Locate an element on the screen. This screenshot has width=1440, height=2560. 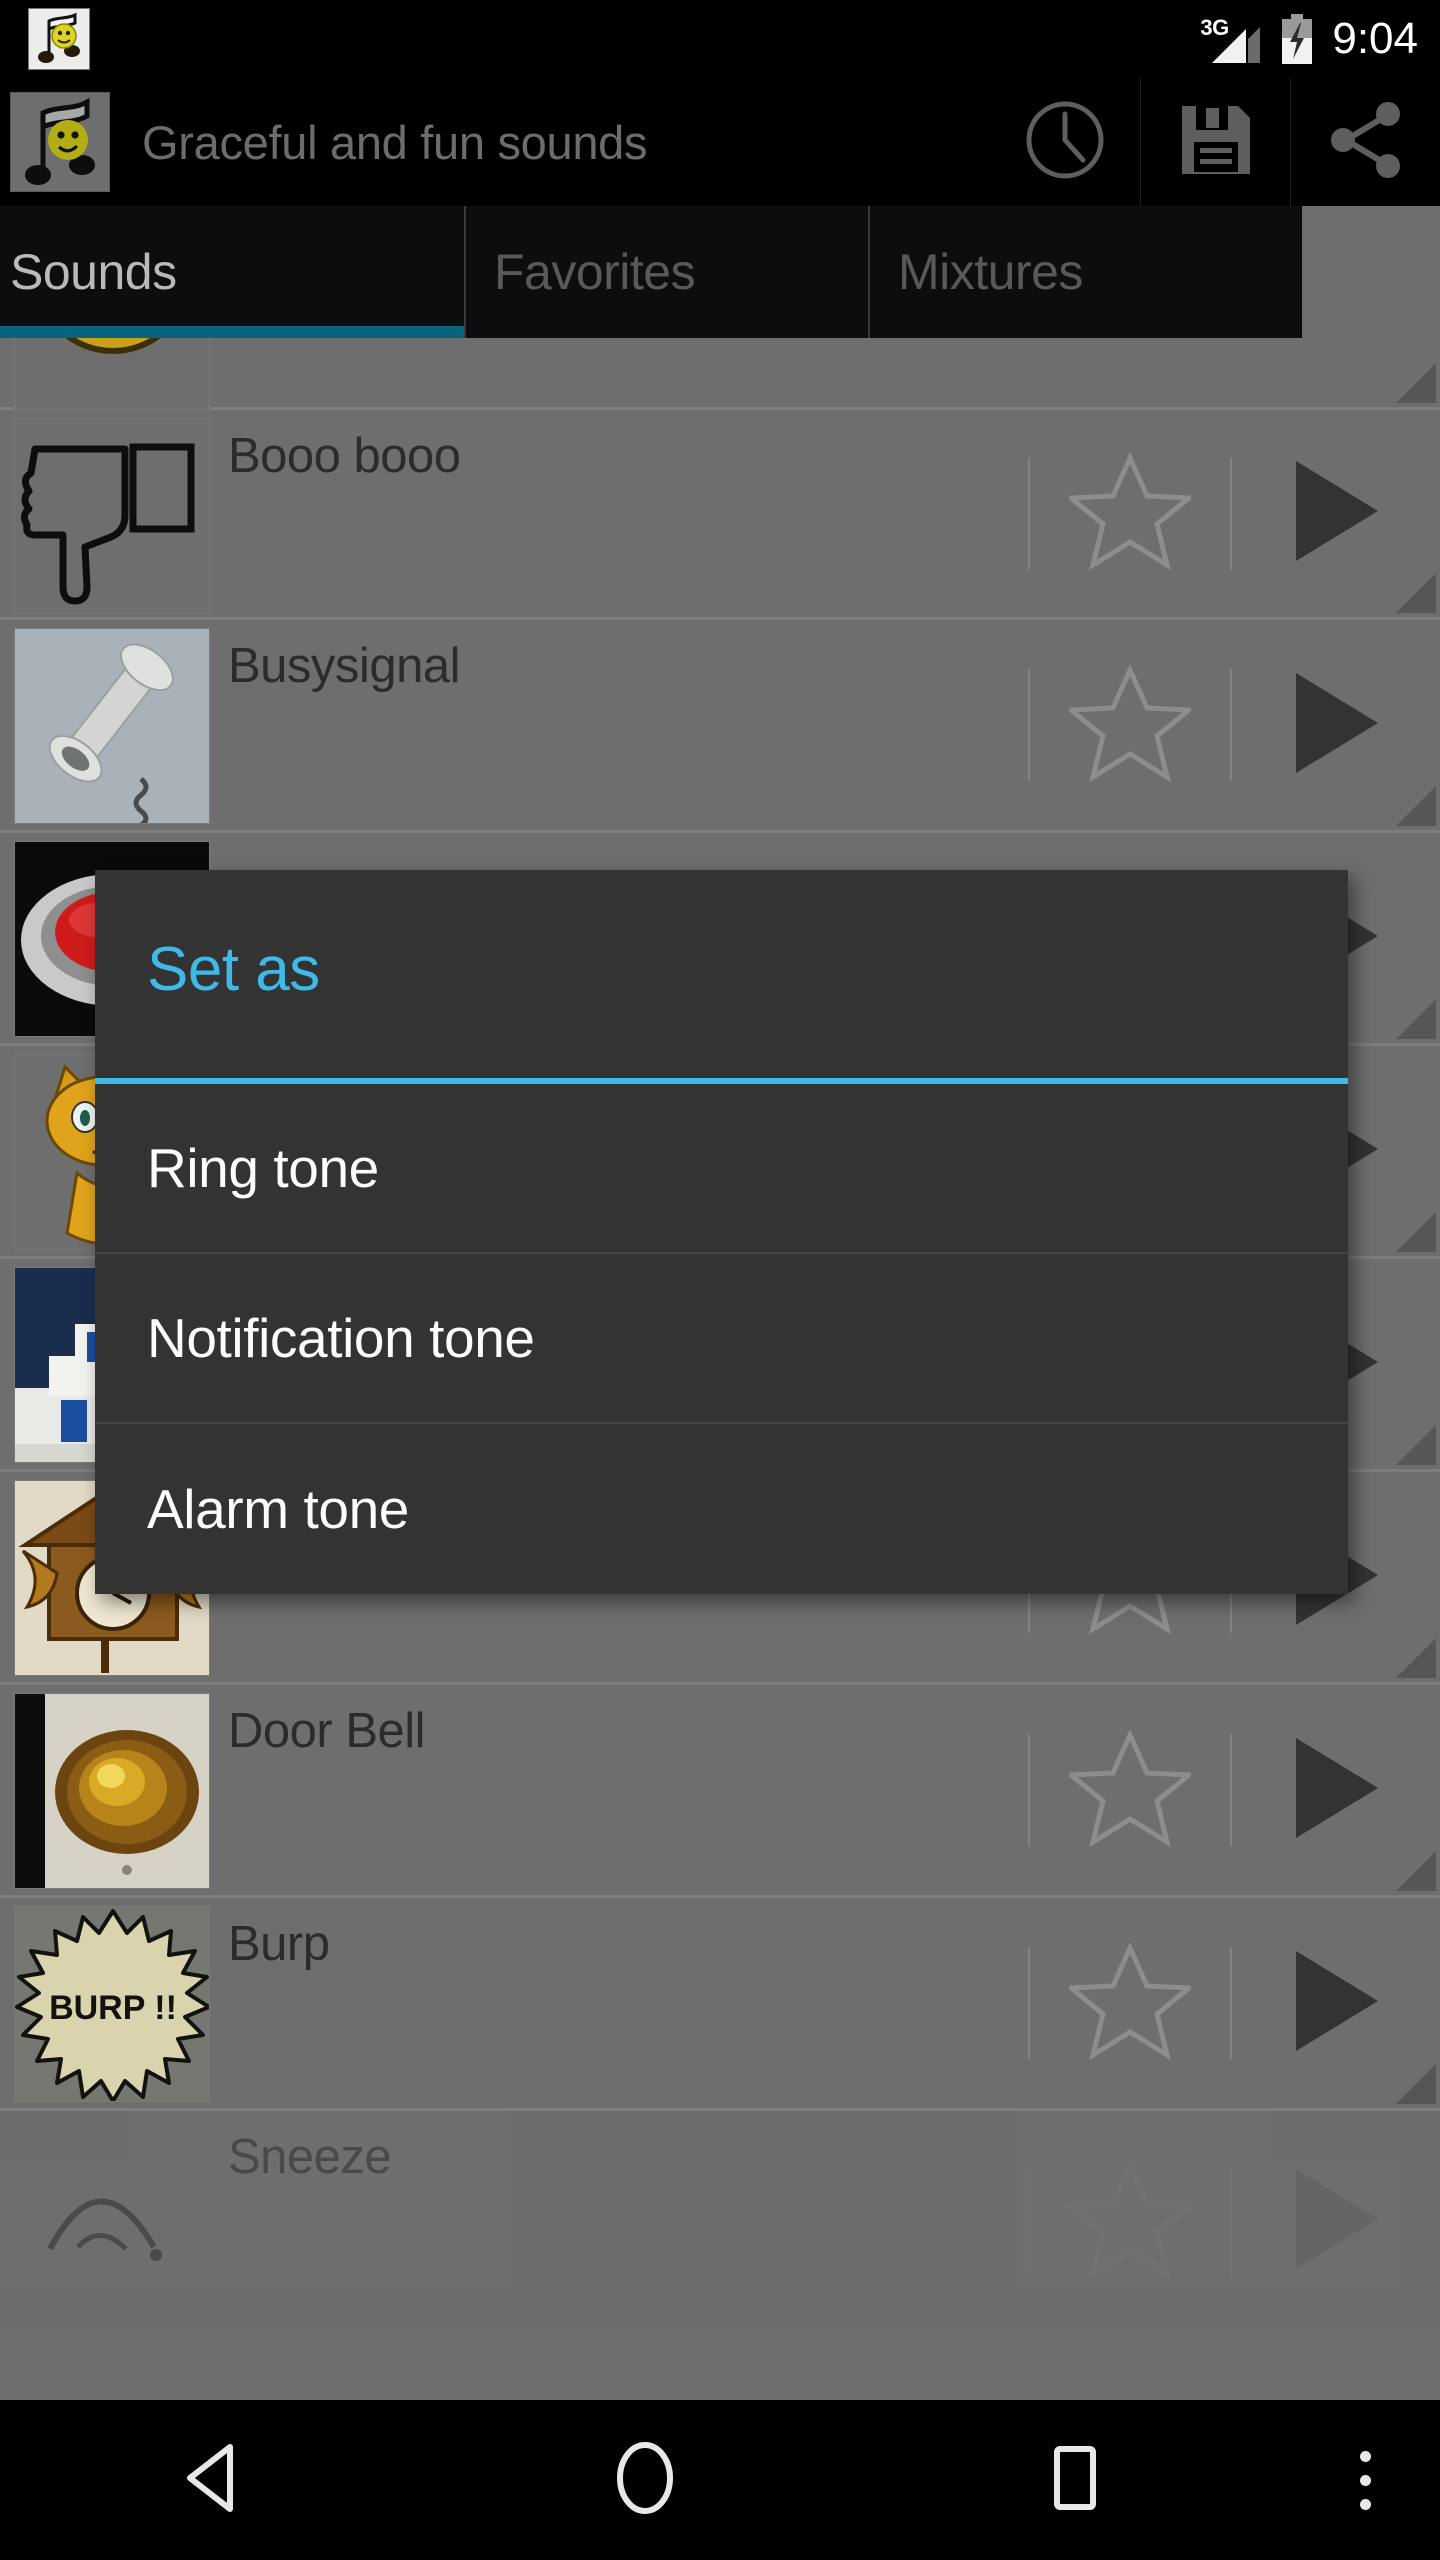
share-button is located at coordinates (1365, 142).